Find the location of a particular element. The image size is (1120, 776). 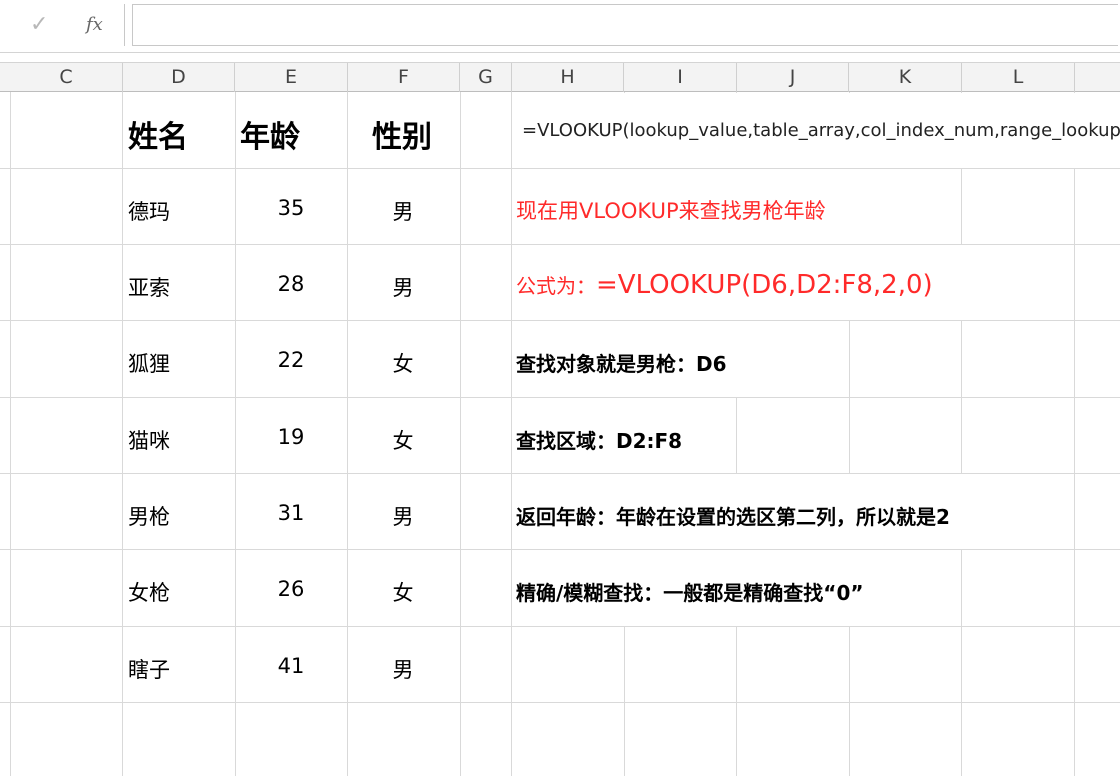

column-header-g: G is located at coordinates (486, 77).